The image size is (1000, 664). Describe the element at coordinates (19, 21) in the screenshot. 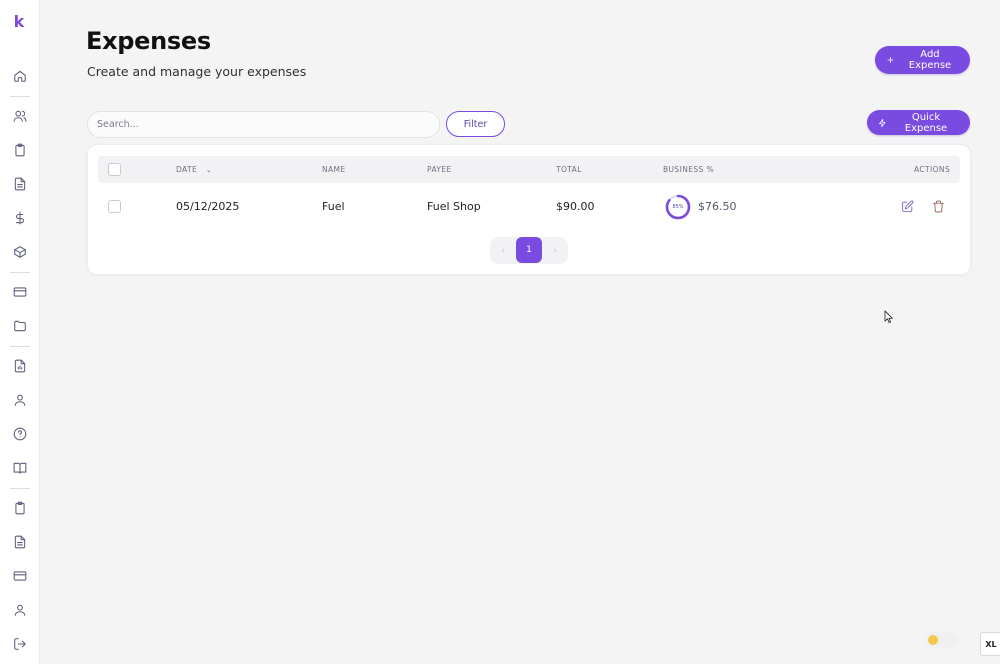

I see `brand-logo: k` at that location.